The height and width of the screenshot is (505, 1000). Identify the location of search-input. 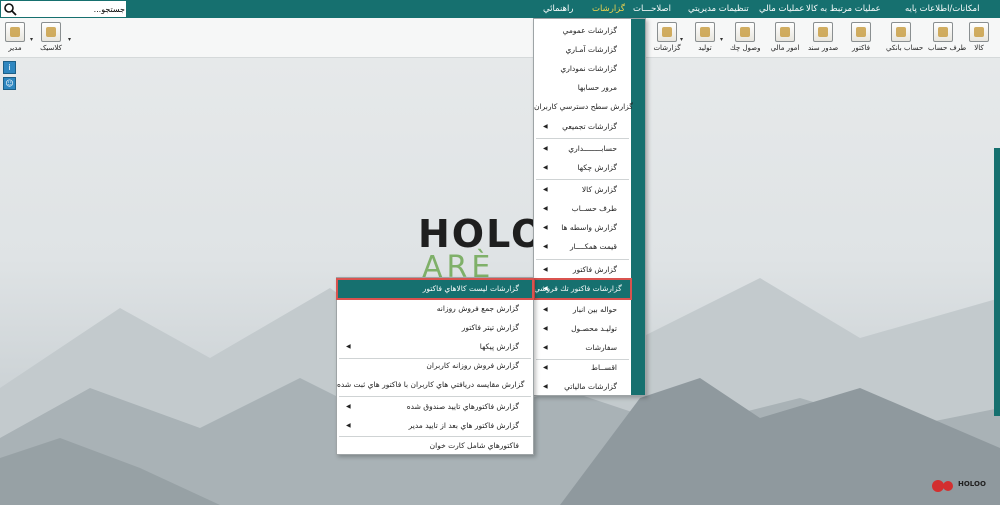
(72, 9).